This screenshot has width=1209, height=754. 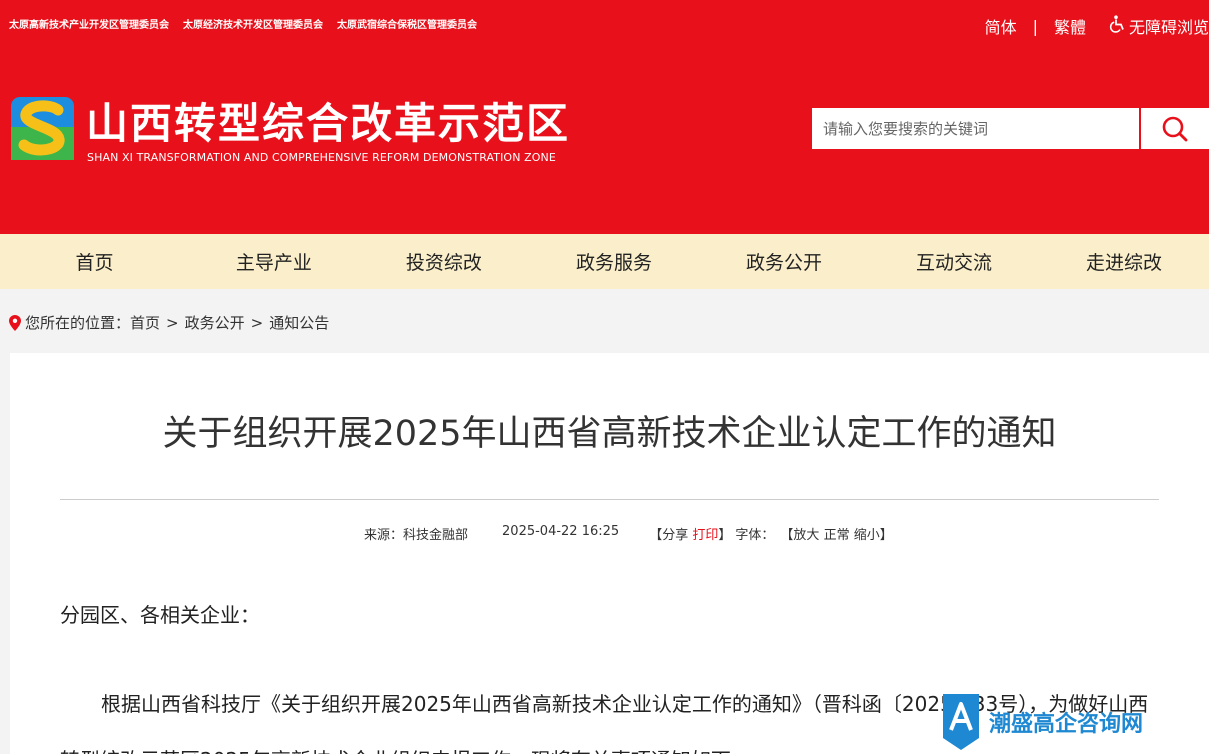 What do you see at coordinates (299, 322) in the screenshot?
I see `breadcrumb-notices-link: 通知公告` at bounding box center [299, 322].